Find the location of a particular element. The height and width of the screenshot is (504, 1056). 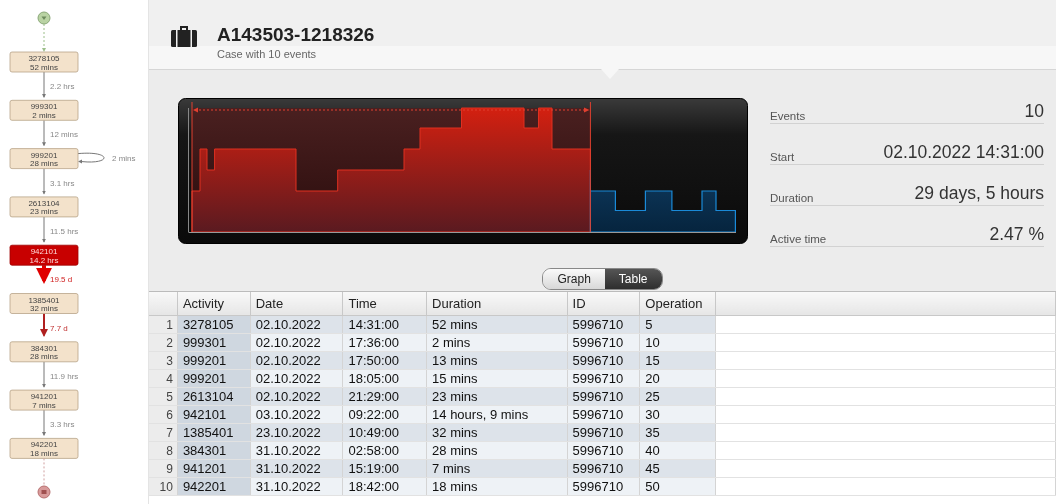

edge-label: 12 mins is located at coordinates (64, 135).